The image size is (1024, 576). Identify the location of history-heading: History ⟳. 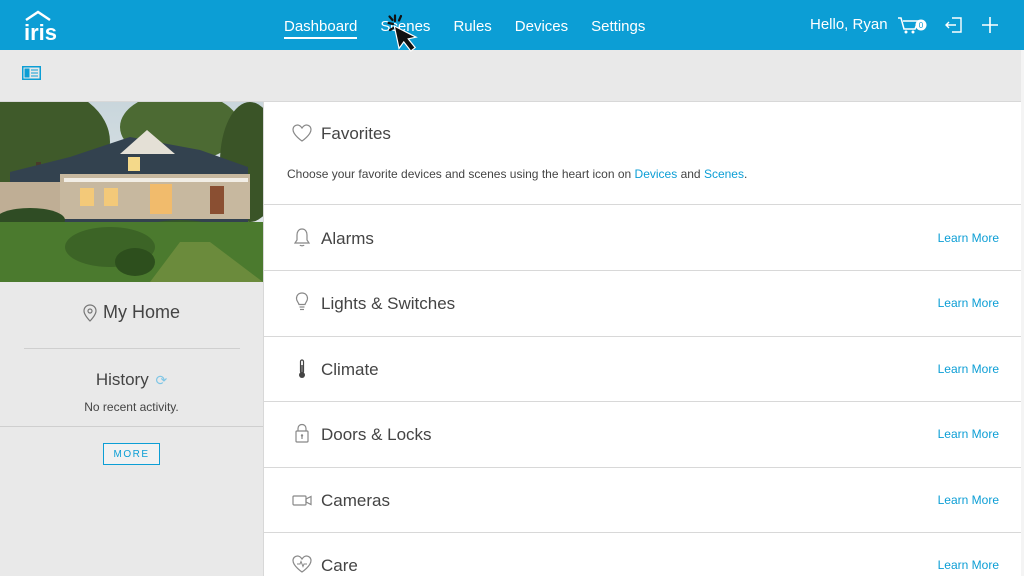
(131, 380).